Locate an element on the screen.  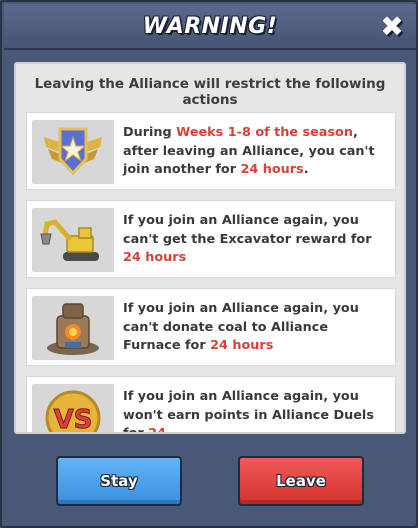
medal-badge-icon is located at coordinates (73, 152).